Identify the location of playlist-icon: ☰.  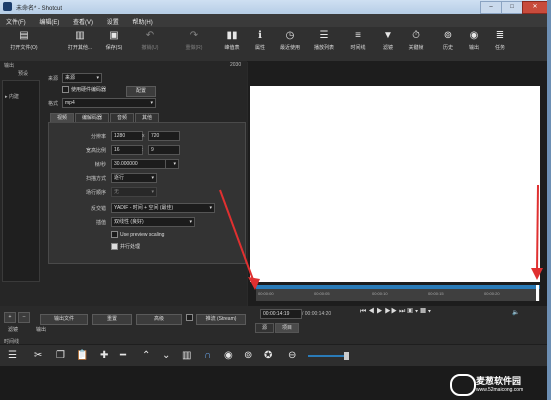
(324, 35).